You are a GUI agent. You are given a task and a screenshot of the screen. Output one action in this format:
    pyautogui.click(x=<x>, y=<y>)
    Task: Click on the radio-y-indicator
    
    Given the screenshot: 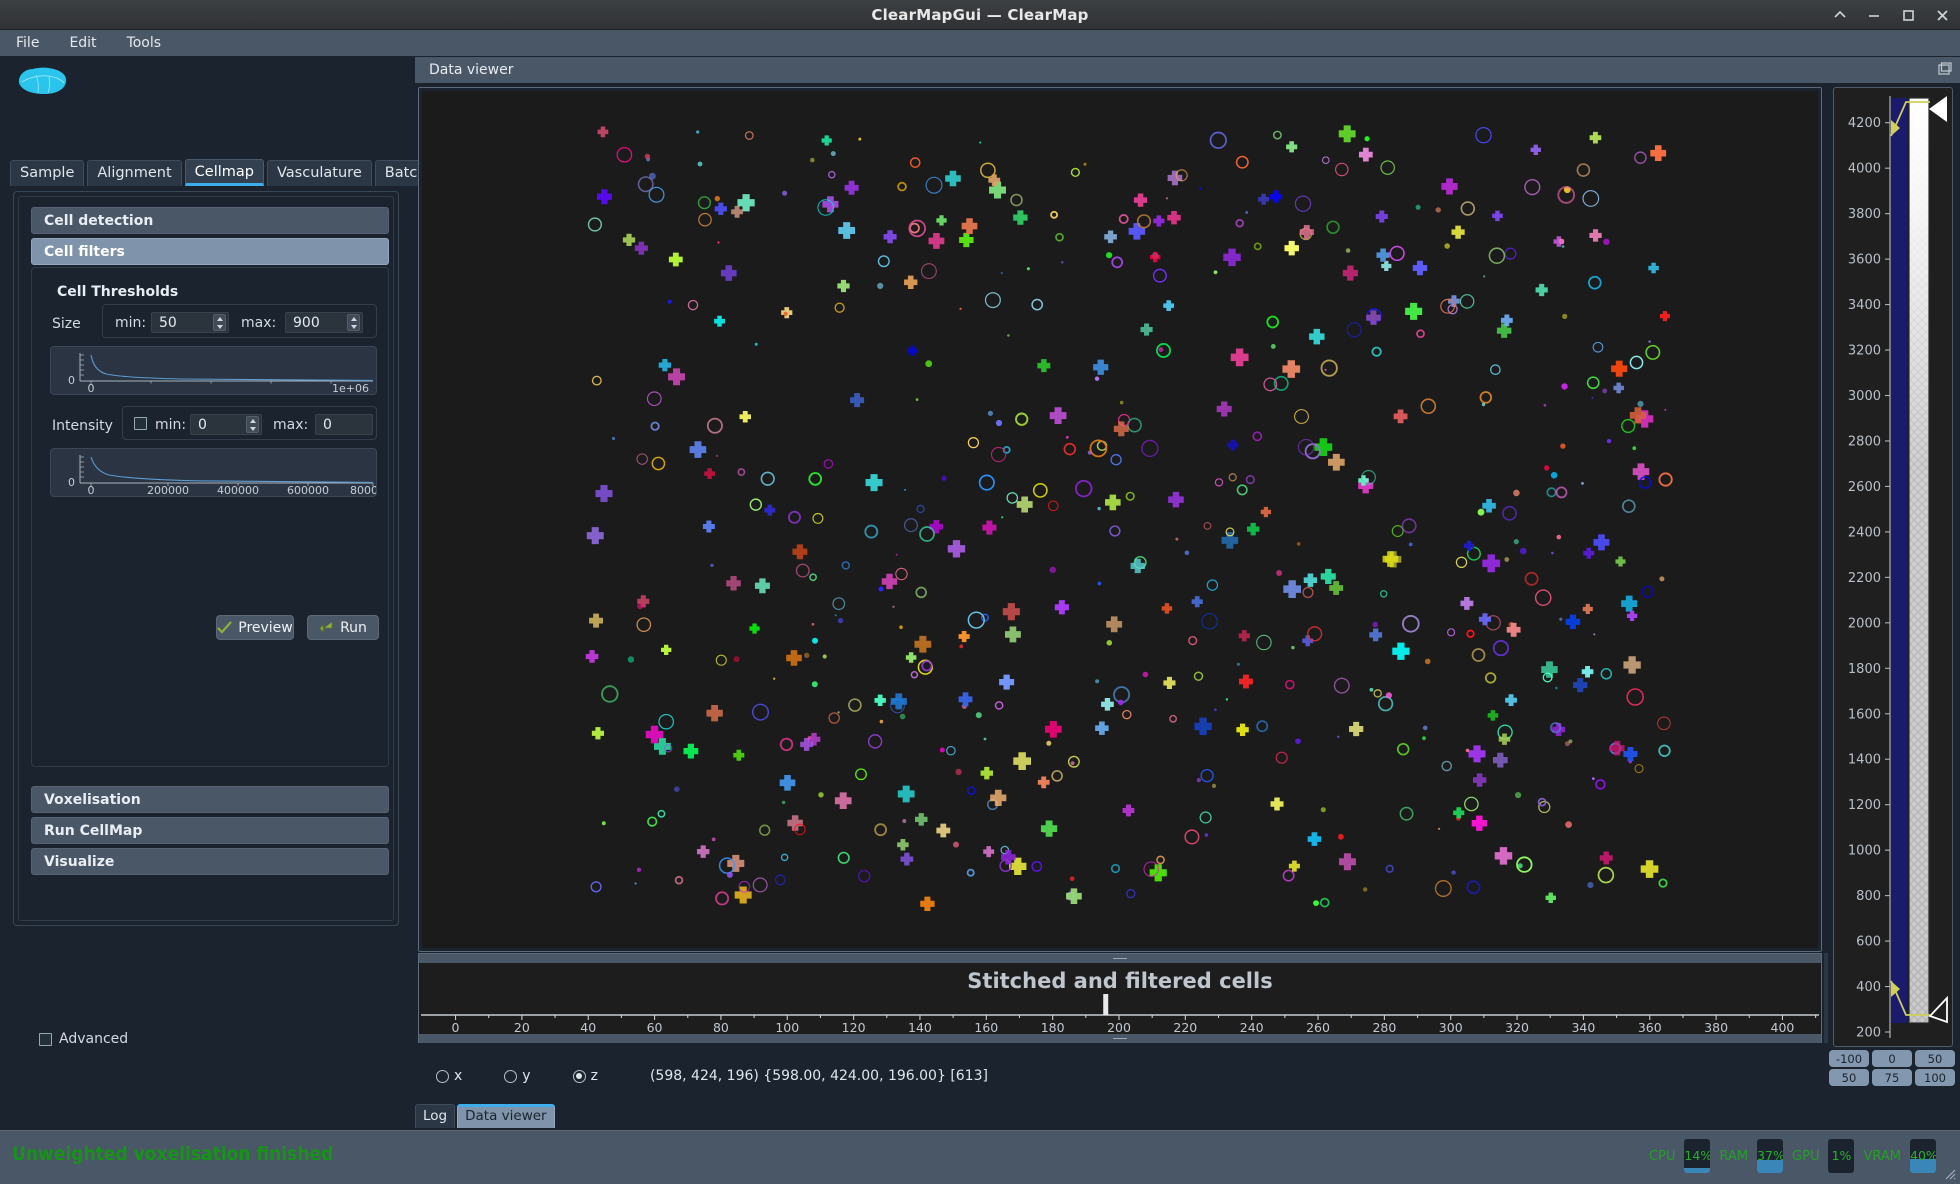 What is the action you would take?
    pyautogui.click(x=511, y=1076)
    